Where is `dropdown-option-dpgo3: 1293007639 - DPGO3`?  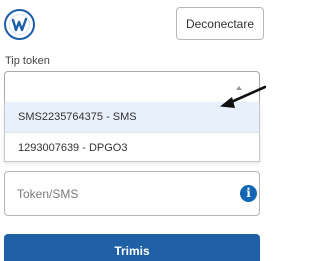
dropdown-option-dpgo3: 1293007639 - DPGO3 is located at coordinates (132, 147).